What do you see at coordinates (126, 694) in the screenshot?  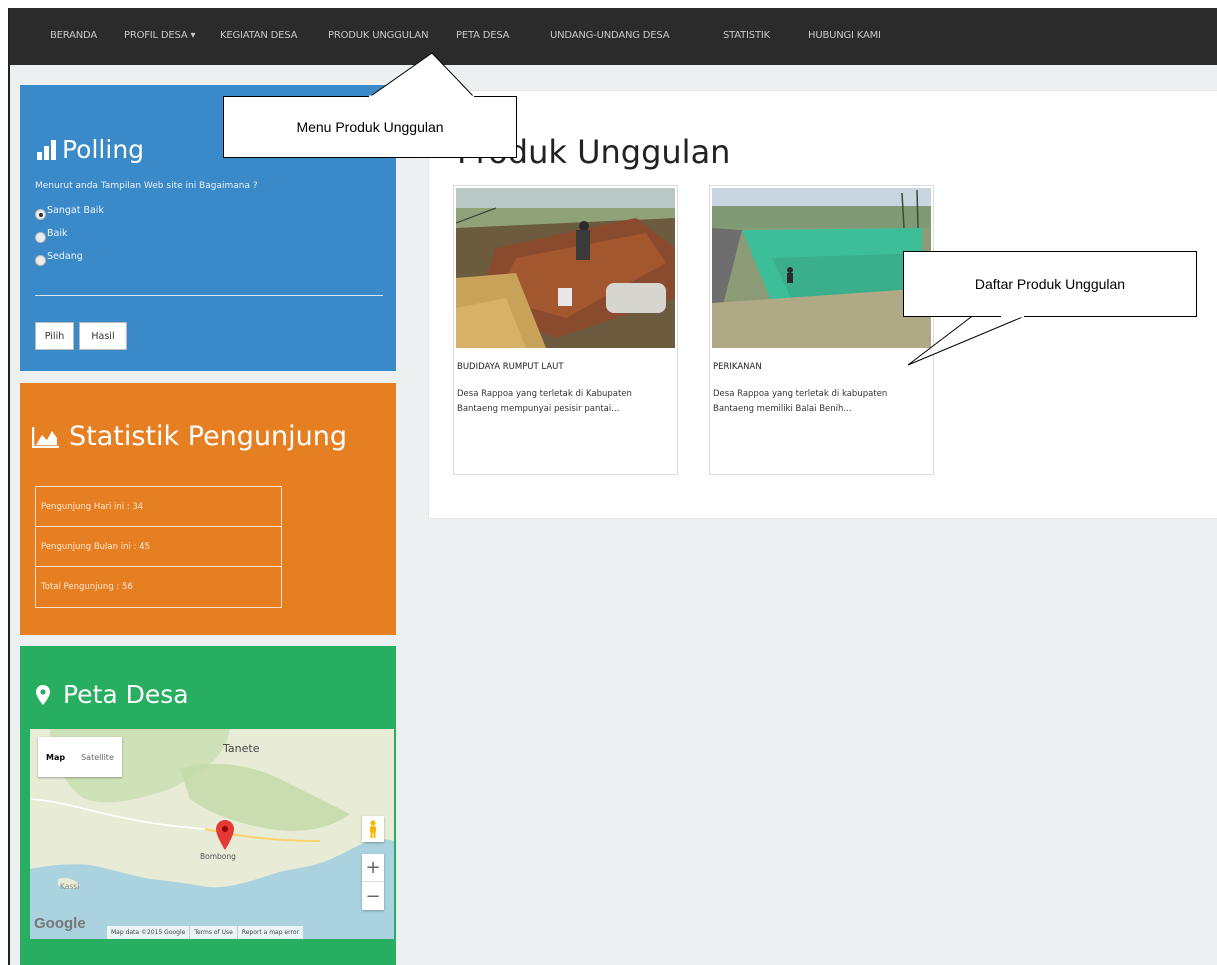 I see `peta-title-text: Peta Desa` at bounding box center [126, 694].